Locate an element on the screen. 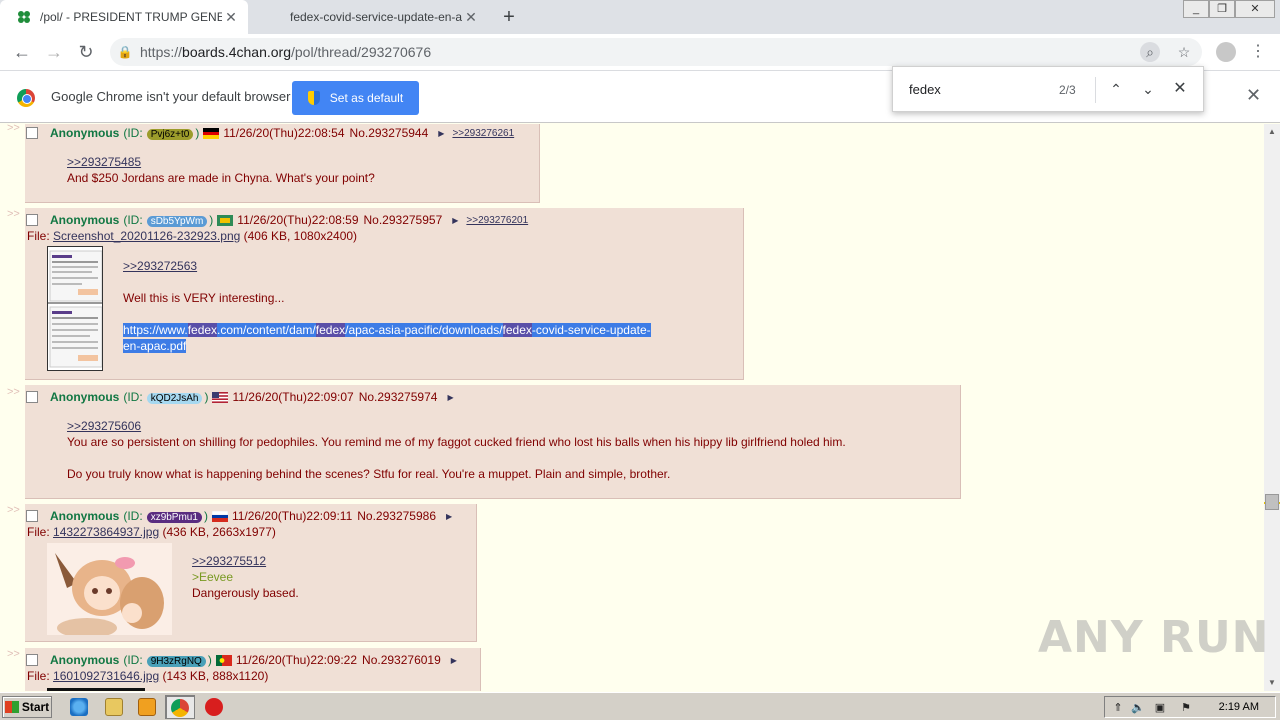 The height and width of the screenshot is (720, 1280). start-button: Start is located at coordinates (27, 707).